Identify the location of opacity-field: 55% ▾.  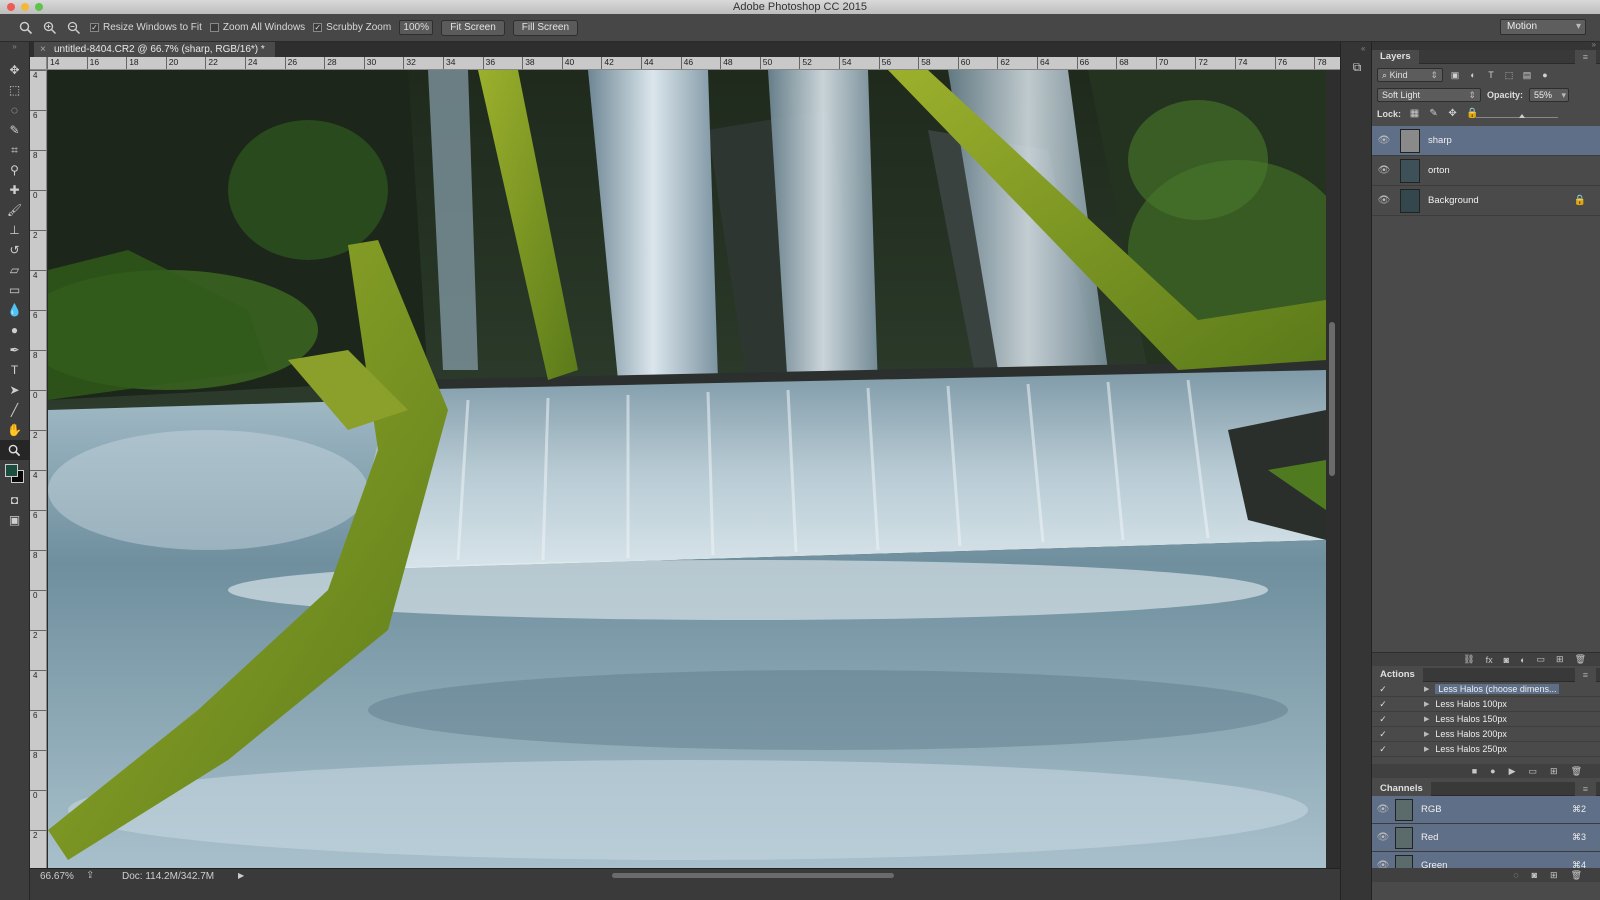
(1549, 95).